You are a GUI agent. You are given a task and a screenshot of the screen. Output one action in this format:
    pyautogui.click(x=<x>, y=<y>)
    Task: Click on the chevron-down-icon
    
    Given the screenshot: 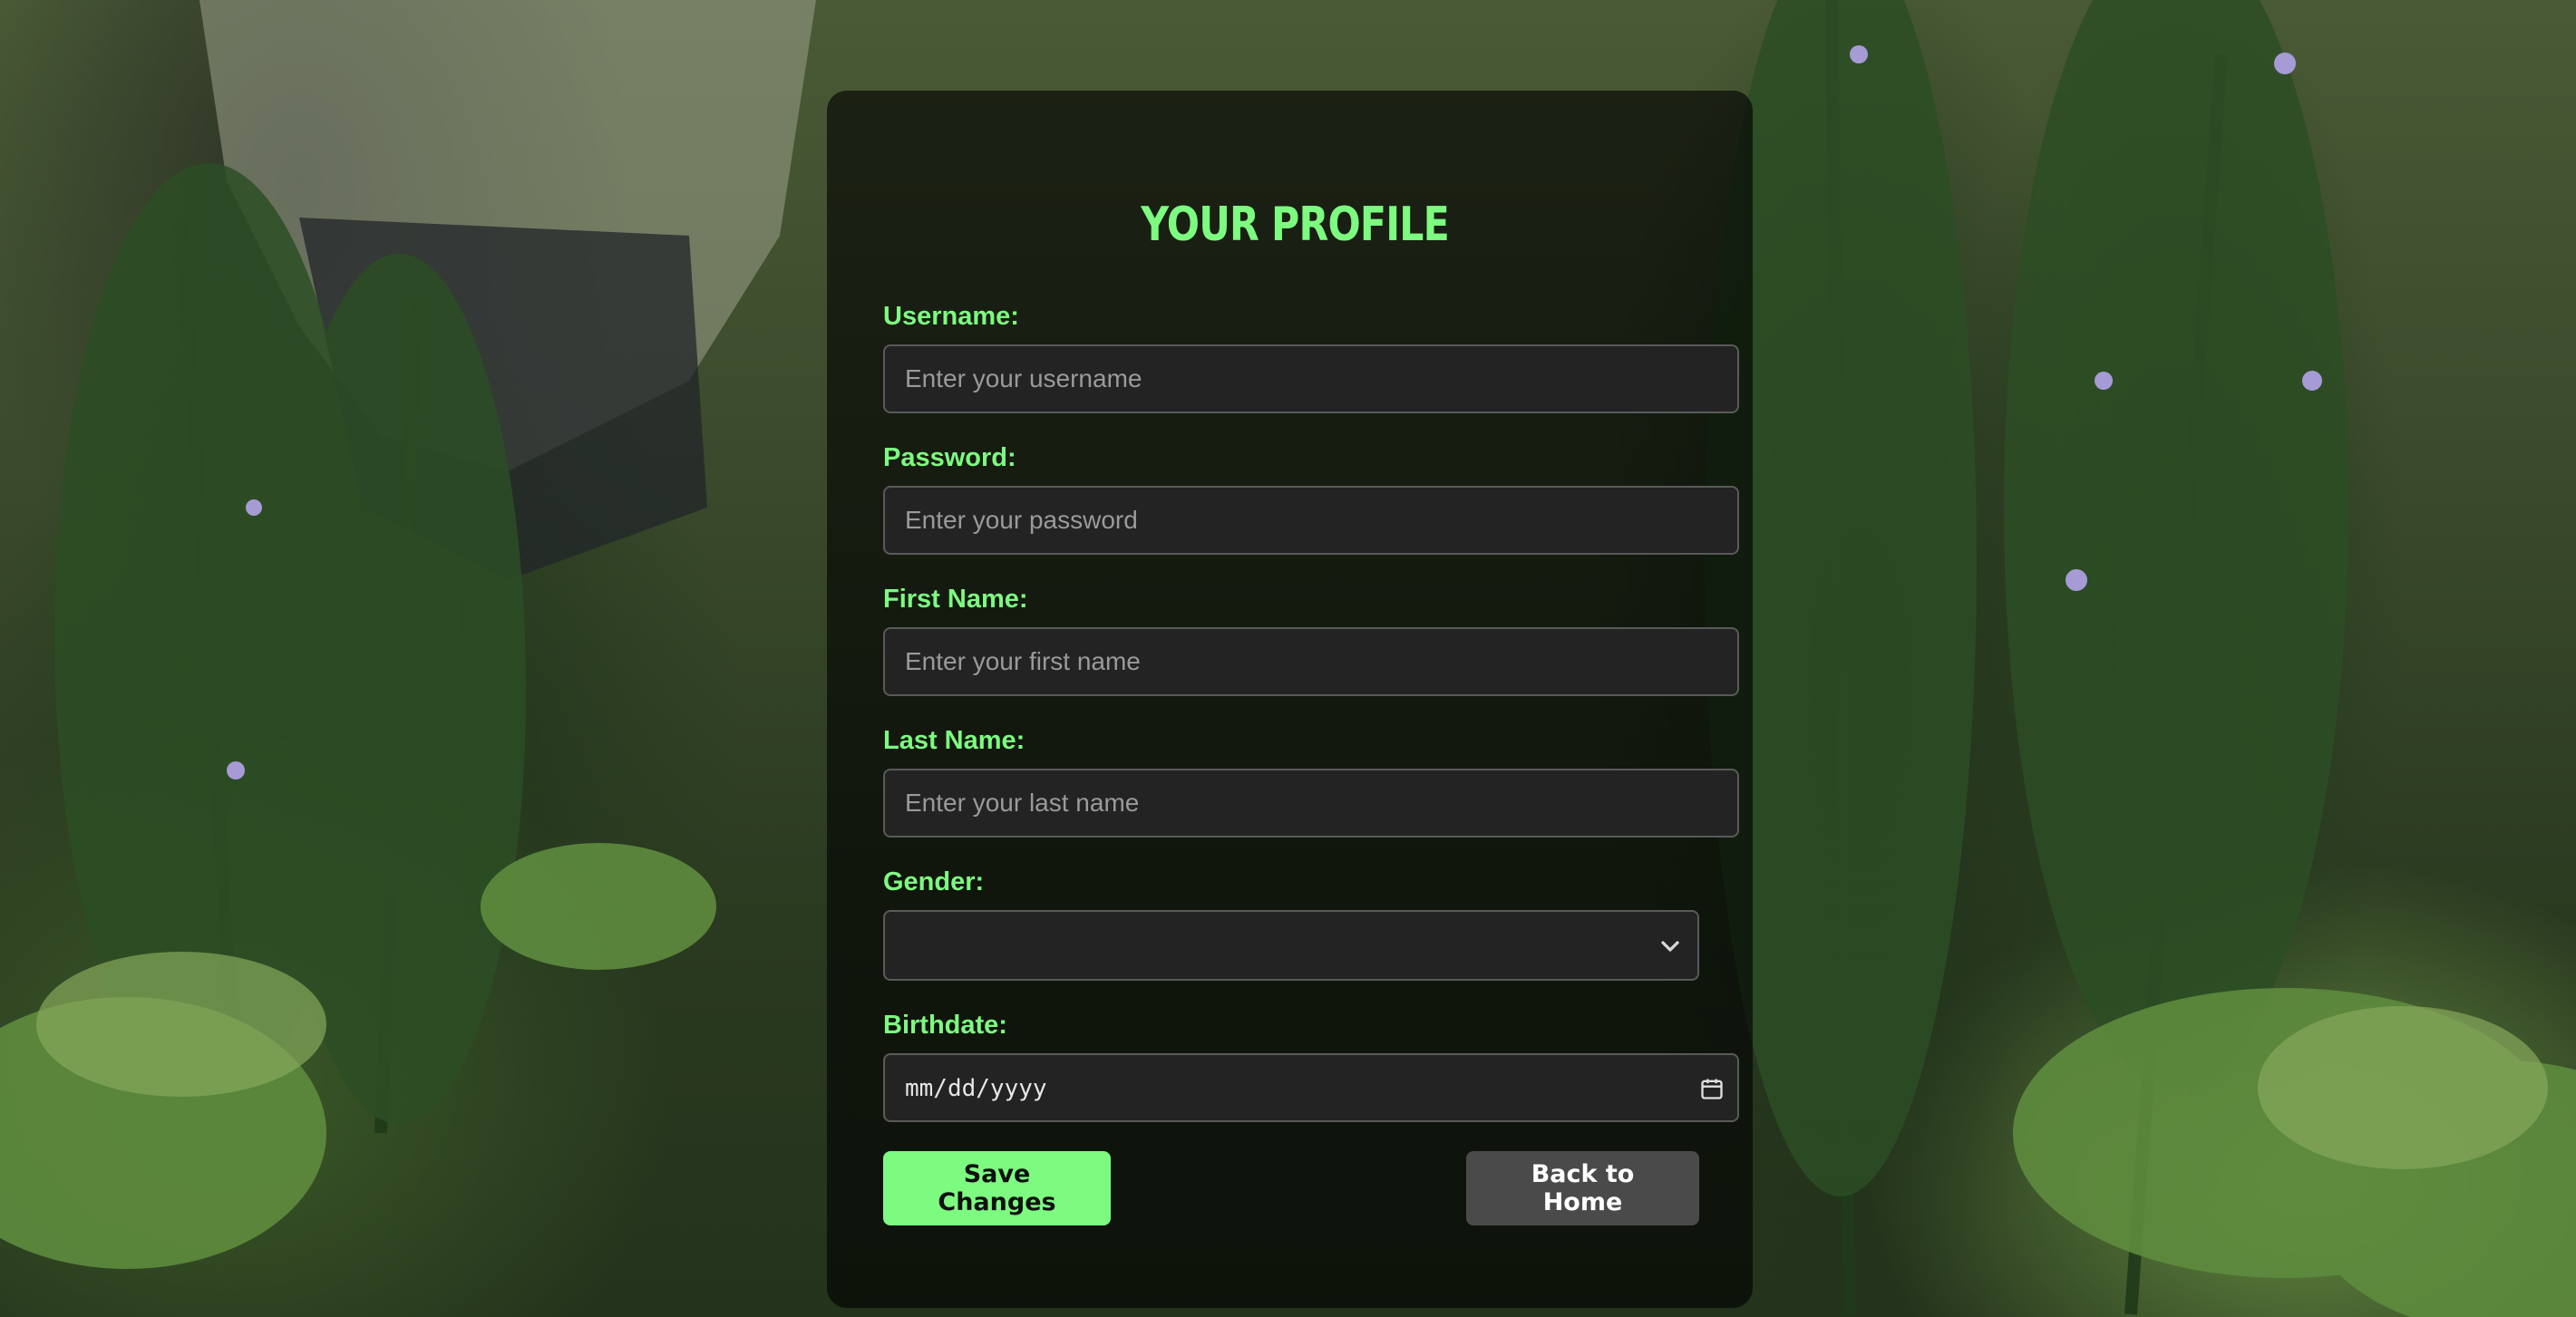 What is the action you would take?
    pyautogui.click(x=1670, y=947)
    